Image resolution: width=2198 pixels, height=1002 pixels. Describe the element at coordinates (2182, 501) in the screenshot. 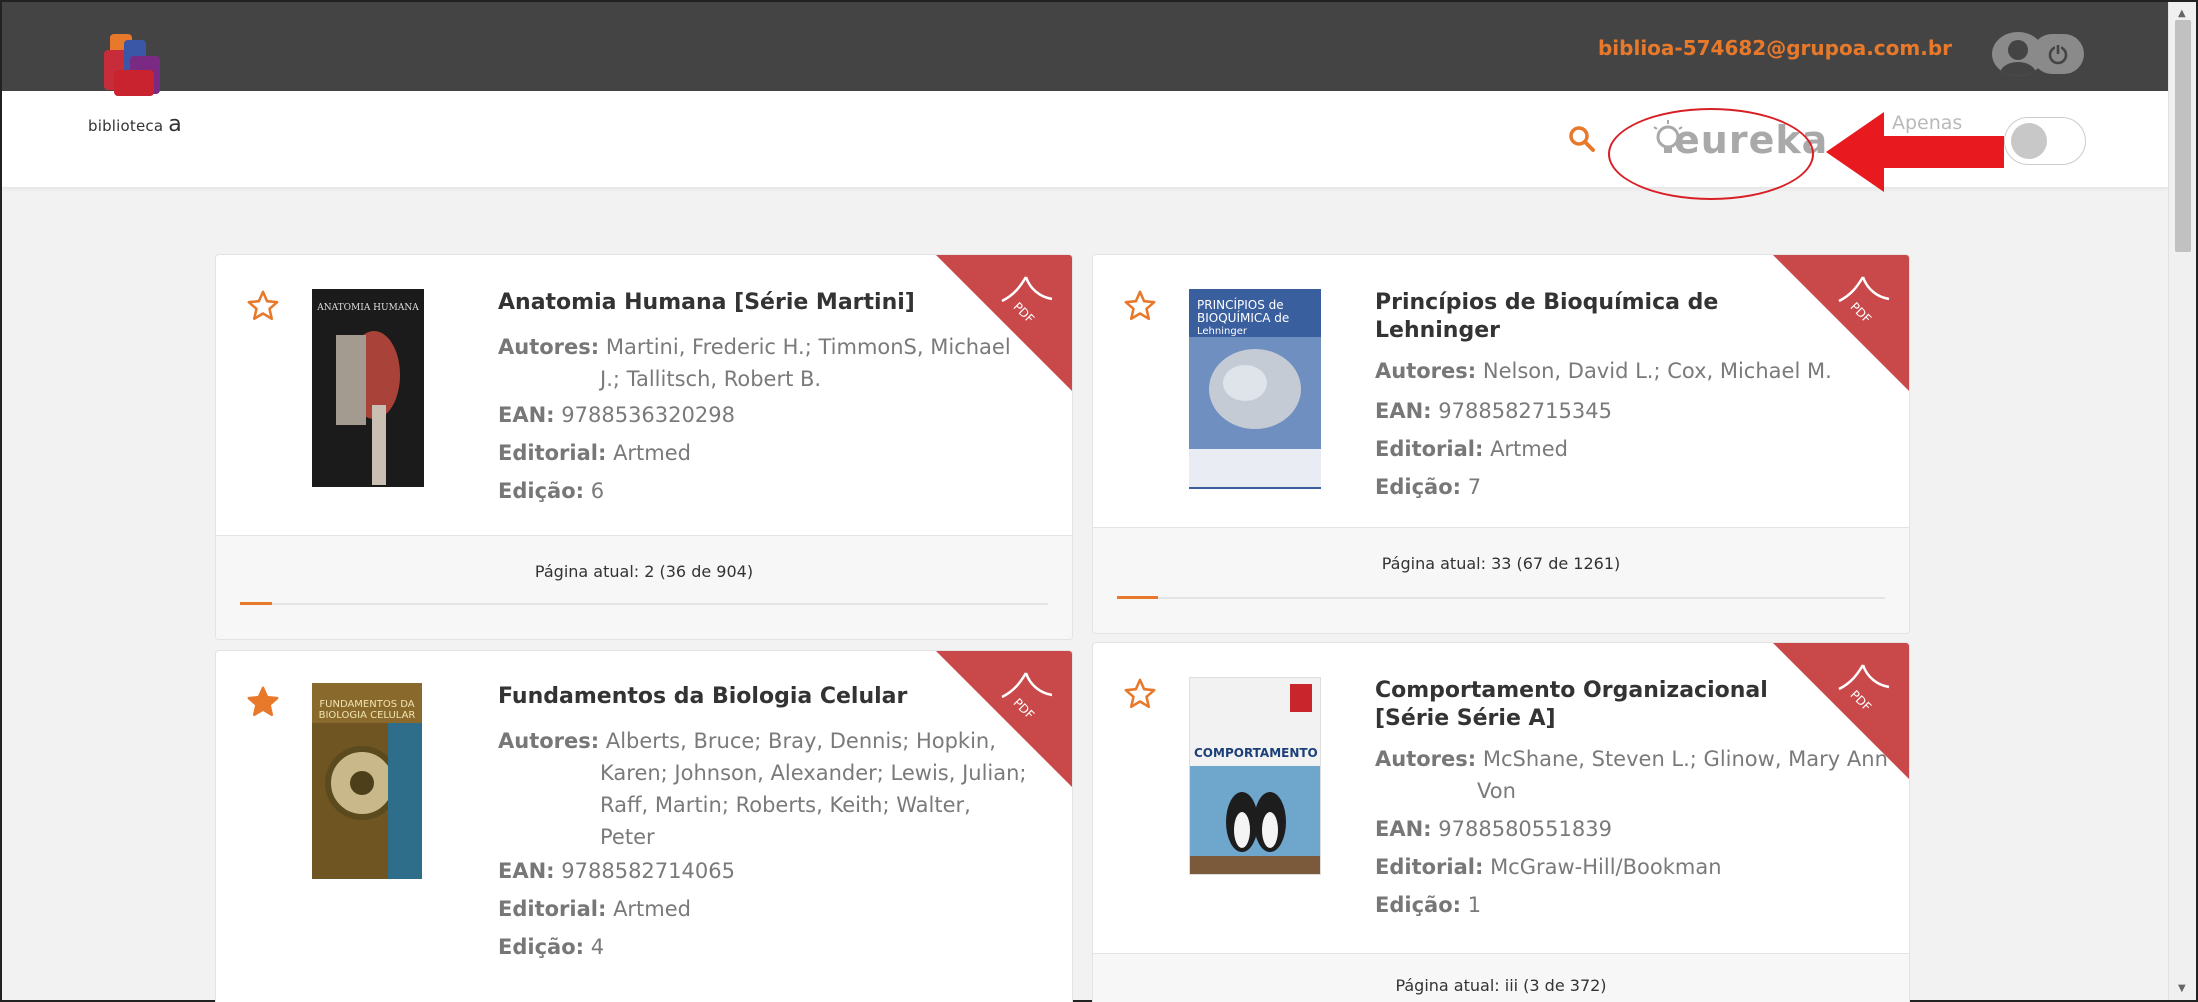

I see `scrollbar: ▲ ▼` at that location.